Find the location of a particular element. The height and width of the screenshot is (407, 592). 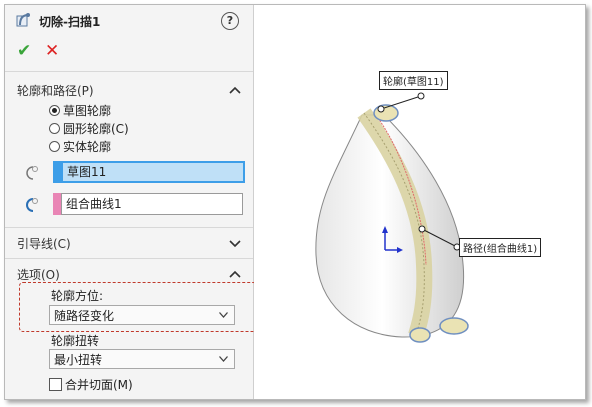

radio-circular-profile: 圆形轮廓(C) is located at coordinates (89, 128).